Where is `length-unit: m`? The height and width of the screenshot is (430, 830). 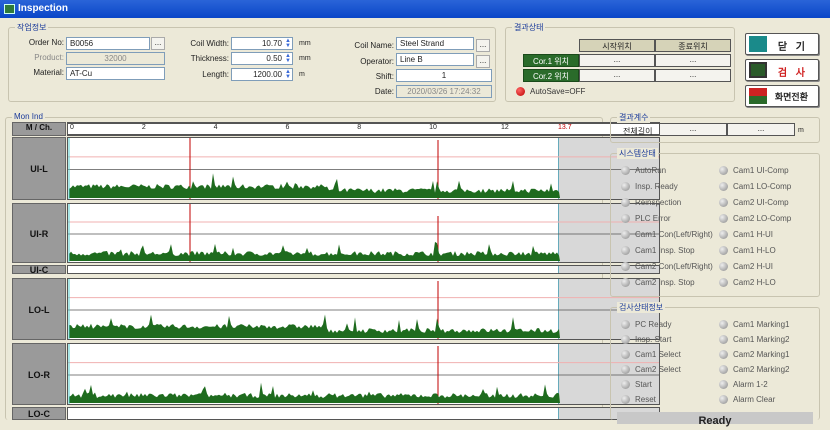 length-unit: m is located at coordinates (302, 74).